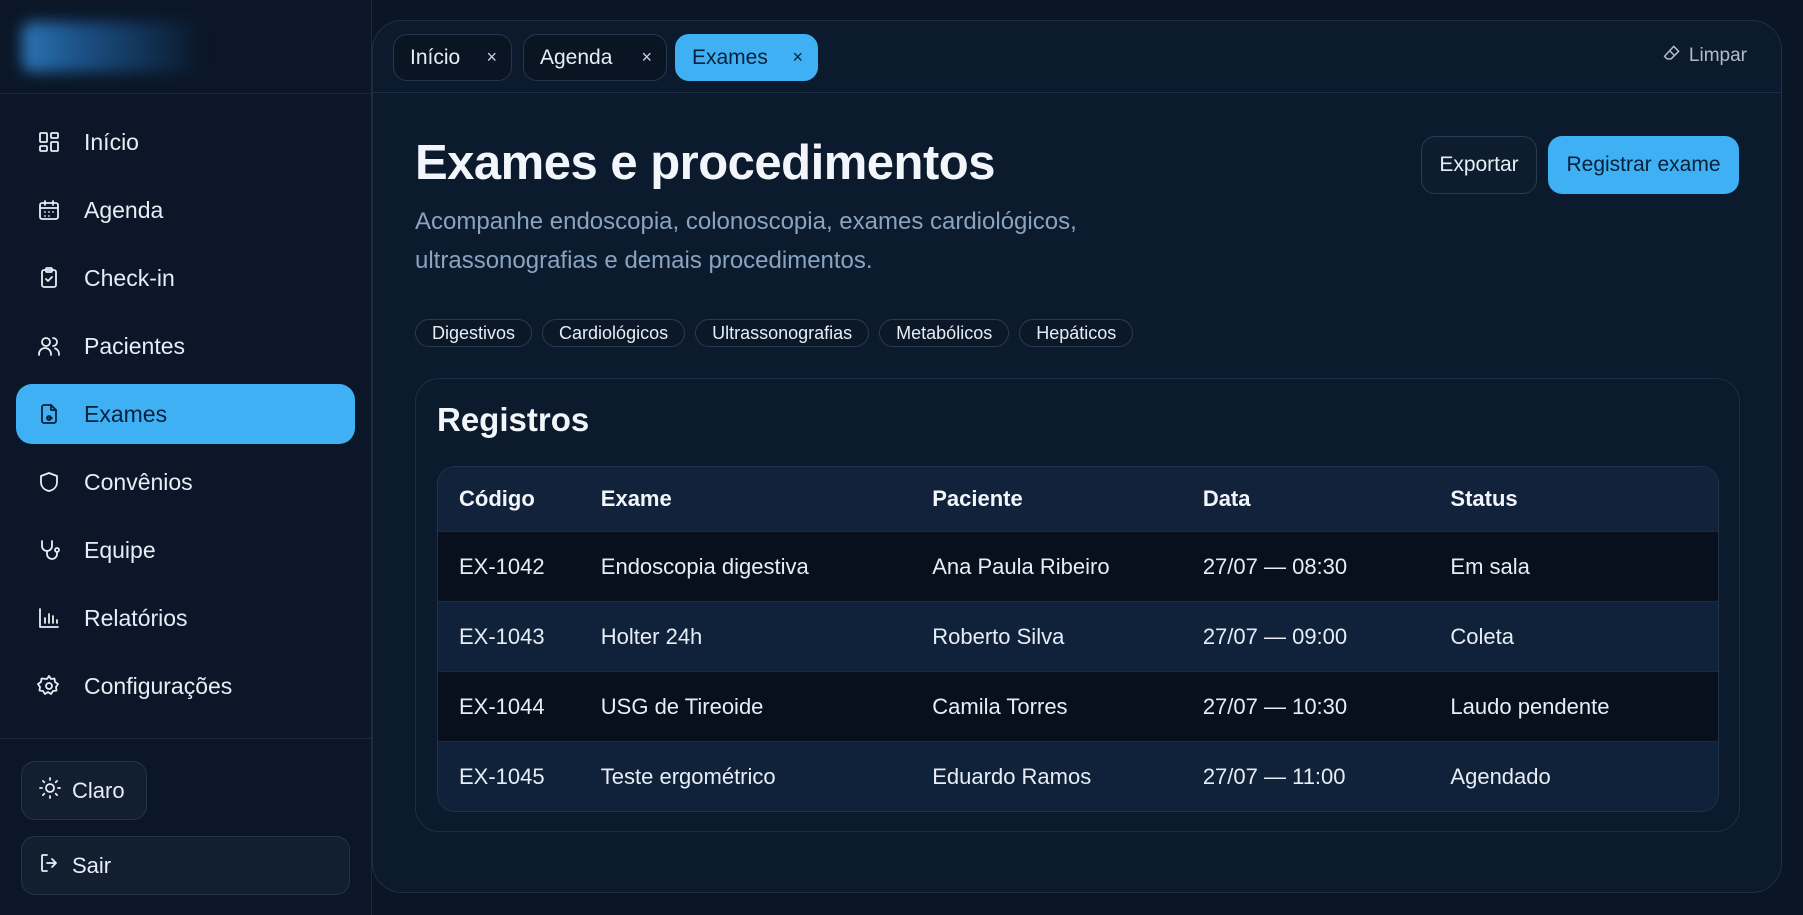  I want to click on clipboard-check-icon, so click(49, 278).